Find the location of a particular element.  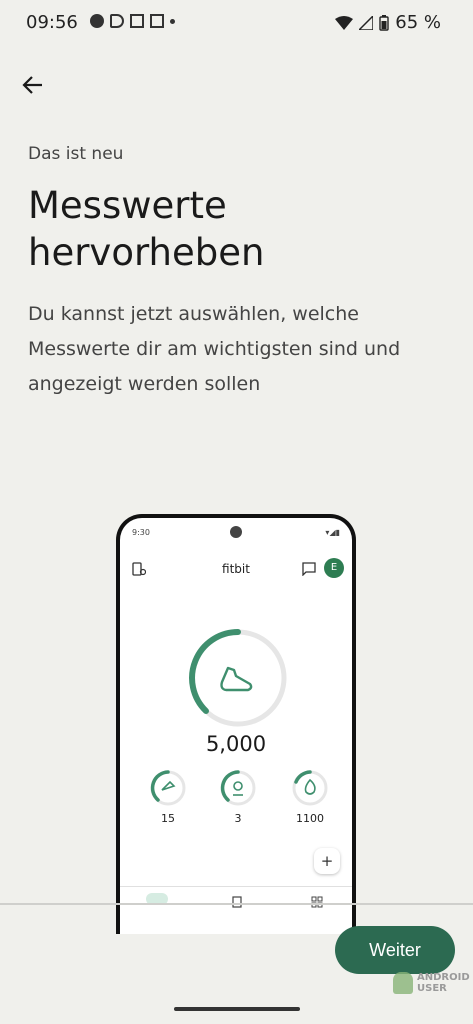

metric-location: 3 is located at coordinates (238, 796).